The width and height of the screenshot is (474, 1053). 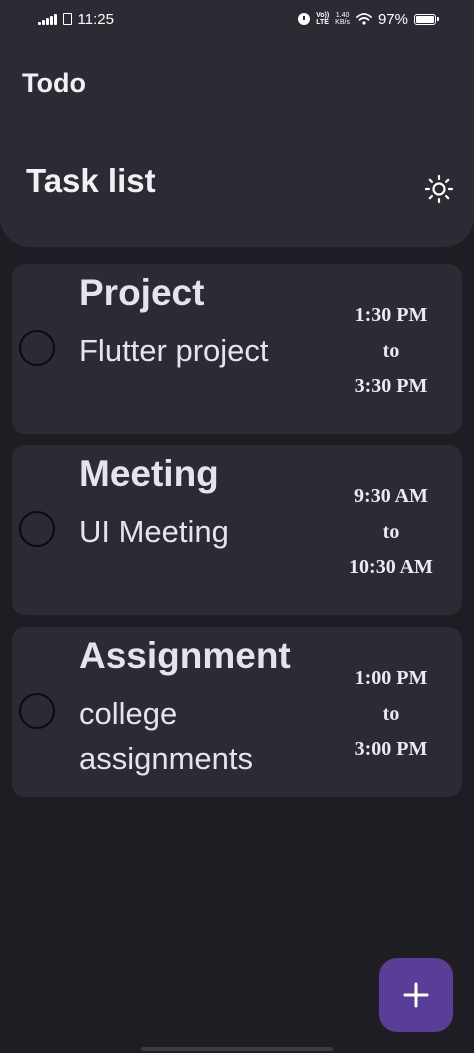 I want to click on task-description: Flutter project, so click(x=174, y=350).